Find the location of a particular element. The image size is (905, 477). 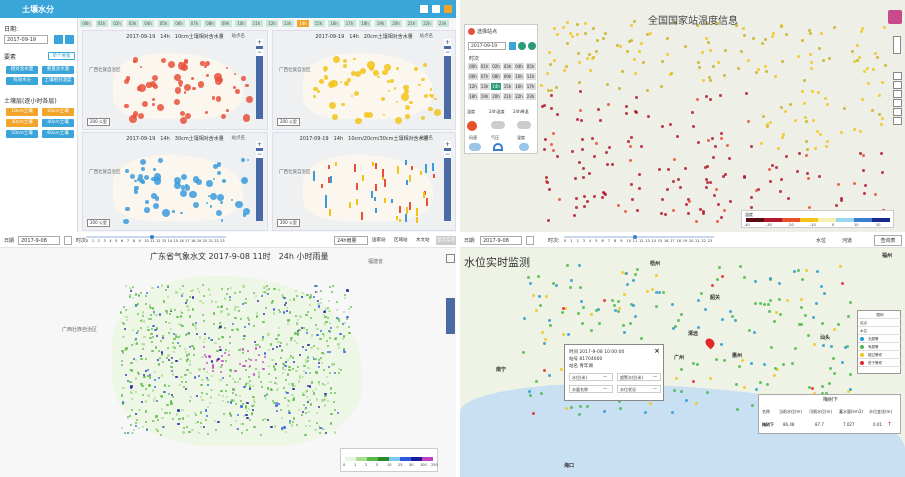

tr-date-input: 2017-09-19 is located at coordinates (487, 46).